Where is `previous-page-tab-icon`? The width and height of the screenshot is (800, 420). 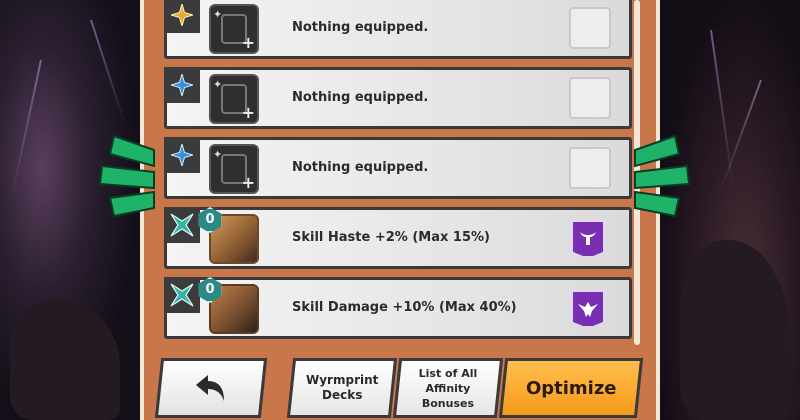
previous-page-tab-icon is located at coordinates (126, 178).